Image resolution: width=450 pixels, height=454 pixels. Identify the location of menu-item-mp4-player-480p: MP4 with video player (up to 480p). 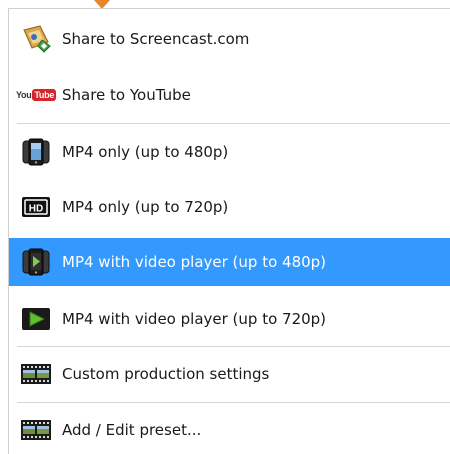
(229, 262).